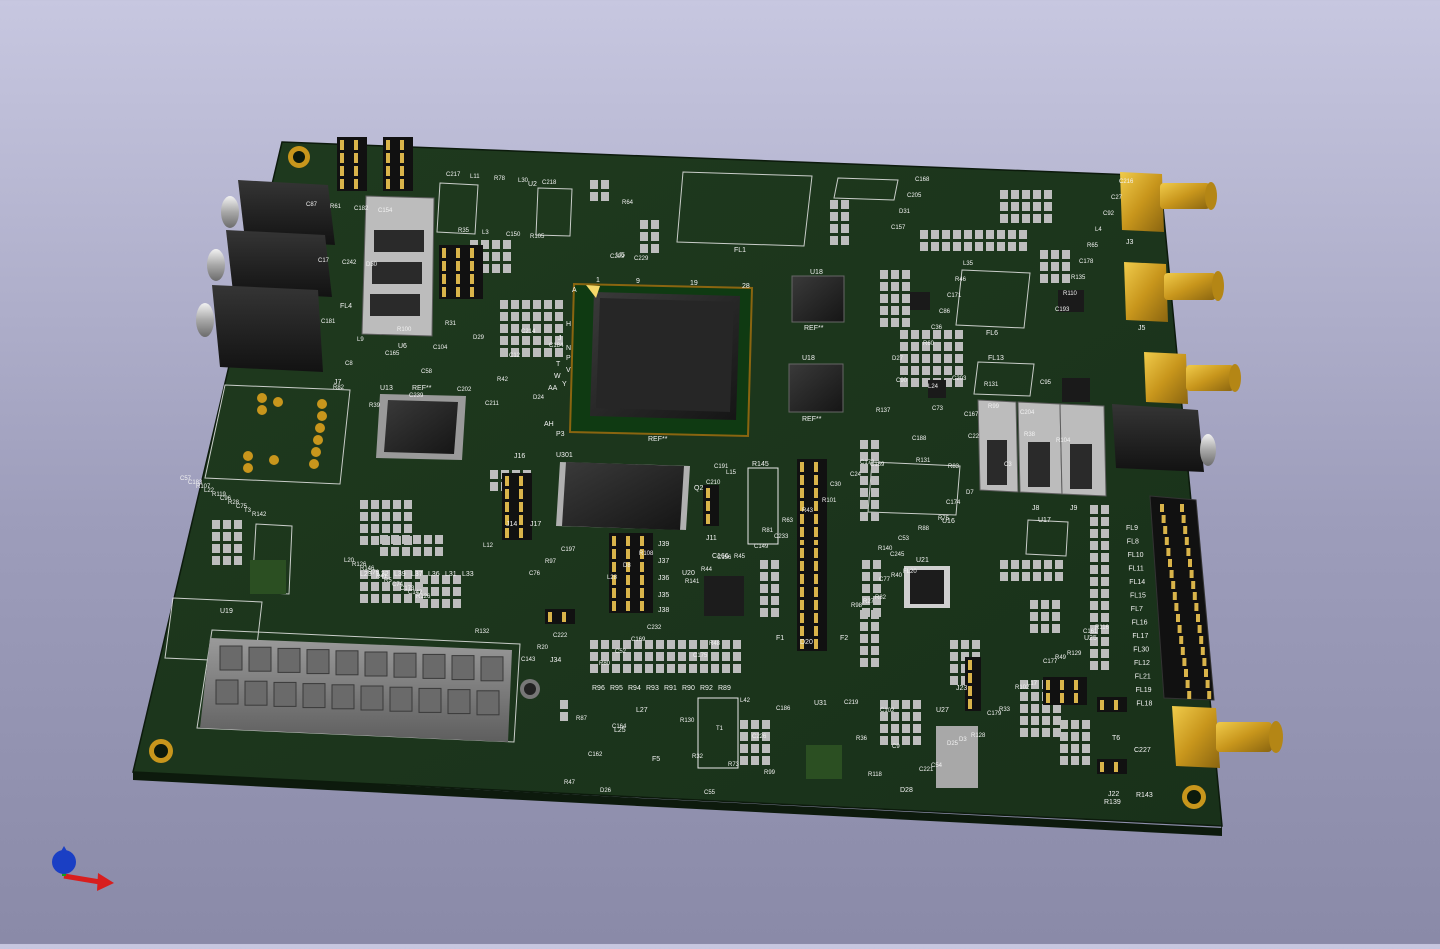 This screenshot has height=949, width=1440. I want to click on component-label: R97, so click(551, 562).